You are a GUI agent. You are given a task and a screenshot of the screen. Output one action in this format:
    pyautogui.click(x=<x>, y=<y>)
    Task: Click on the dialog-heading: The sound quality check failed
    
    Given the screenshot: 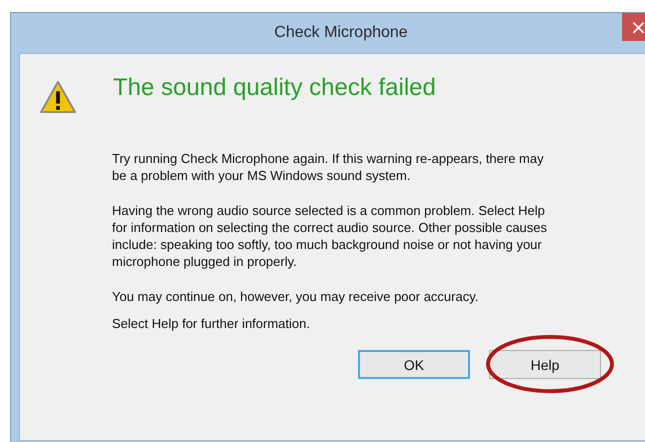 What is the action you would take?
    pyautogui.click(x=274, y=88)
    